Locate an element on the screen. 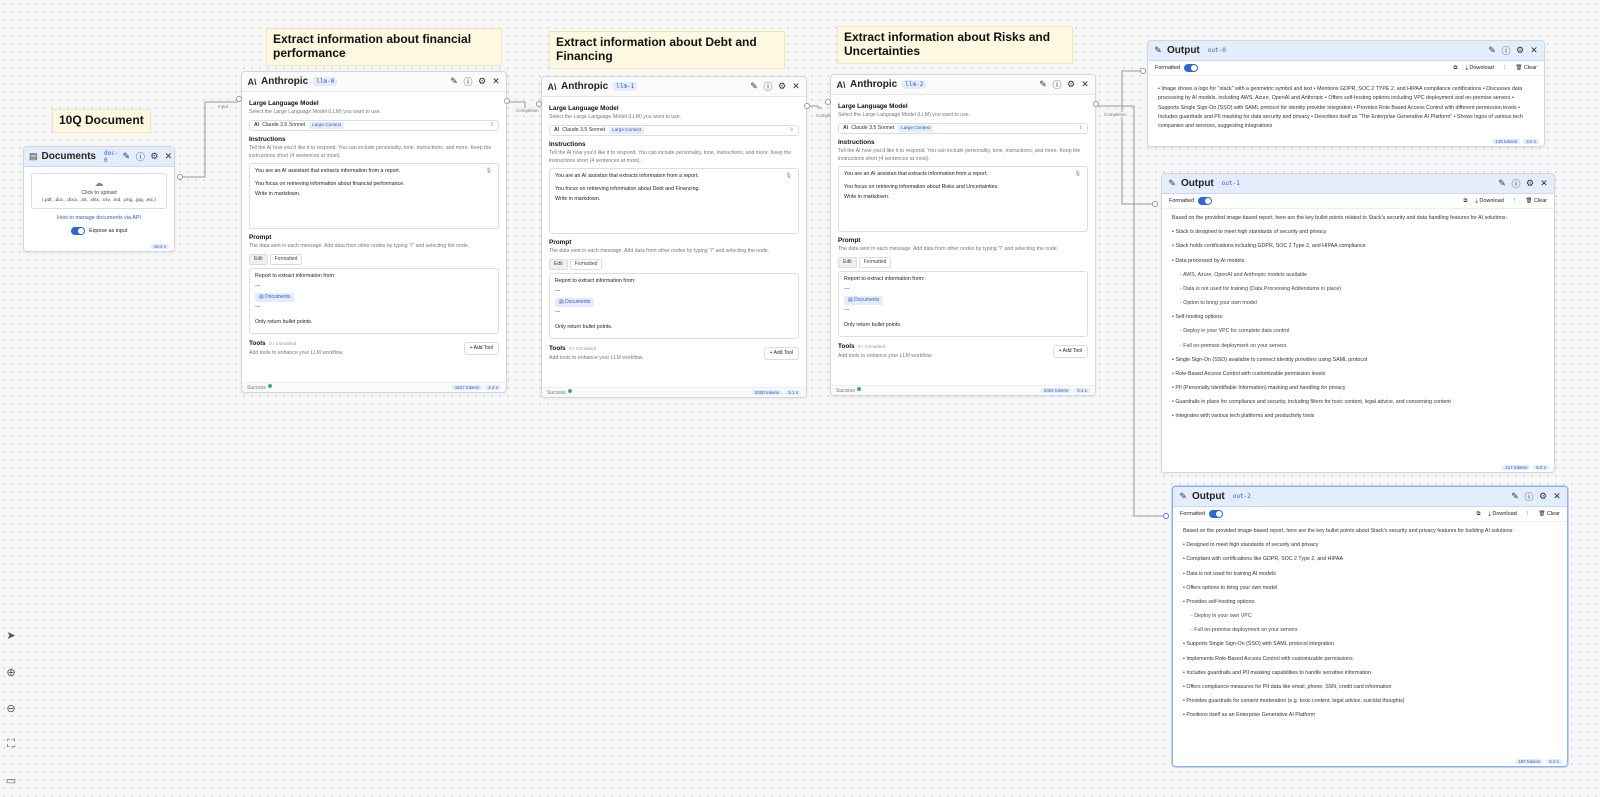  expose-toggle is located at coordinates (77, 230).